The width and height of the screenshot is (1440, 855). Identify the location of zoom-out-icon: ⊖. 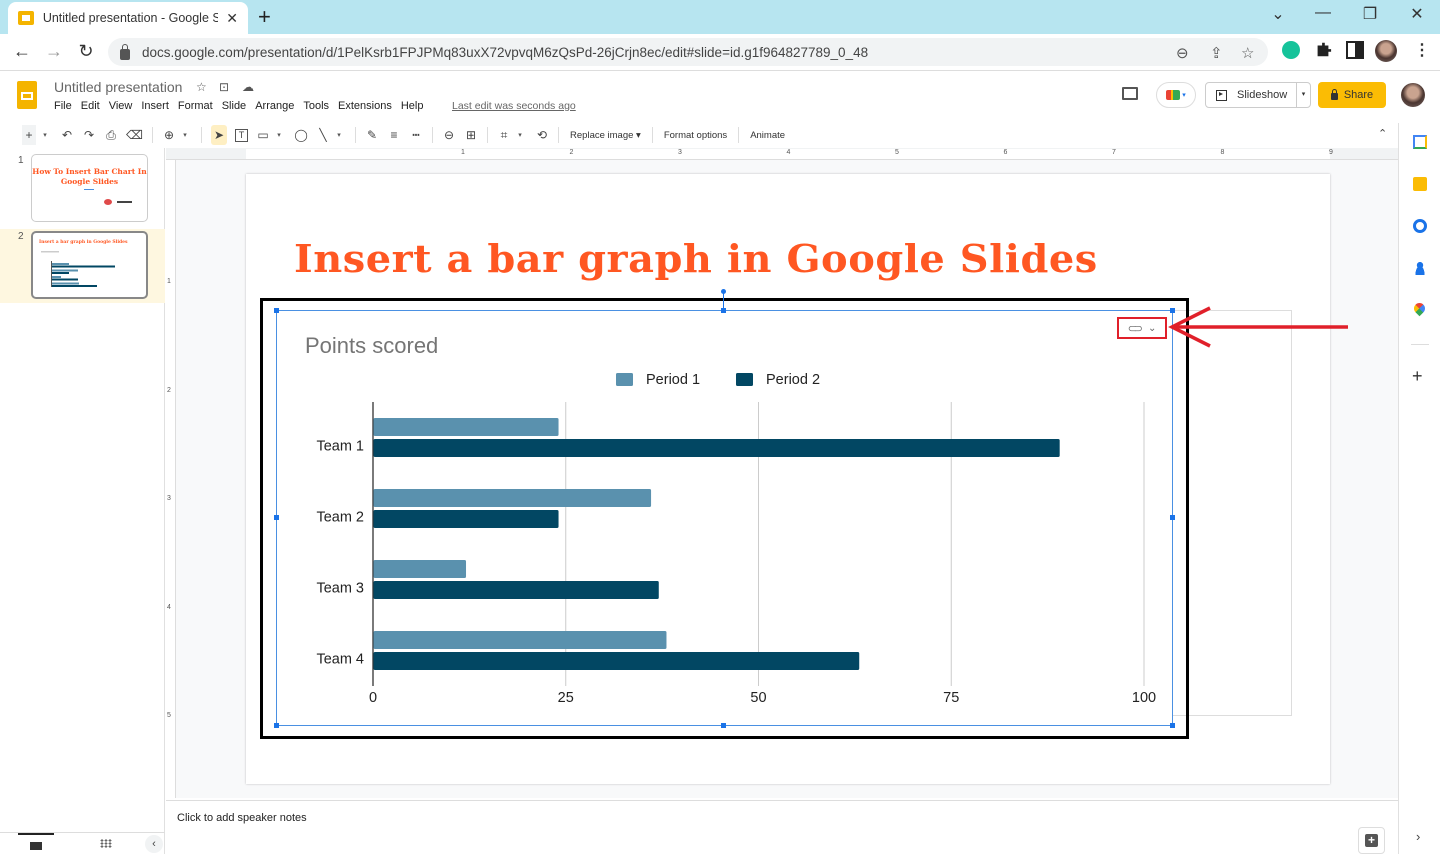
(1182, 53).